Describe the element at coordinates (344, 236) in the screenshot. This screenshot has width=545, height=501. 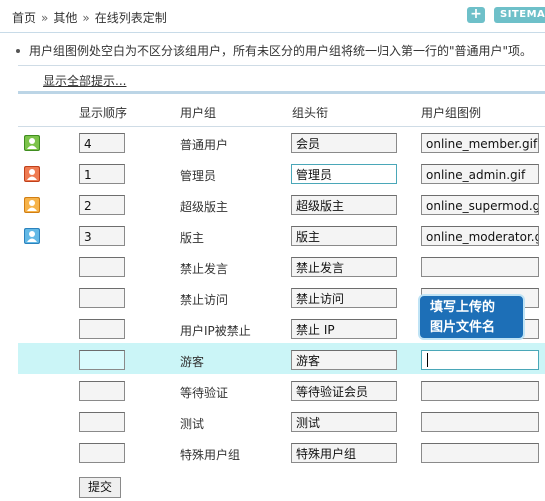
I see `group-title-input: 版主` at that location.